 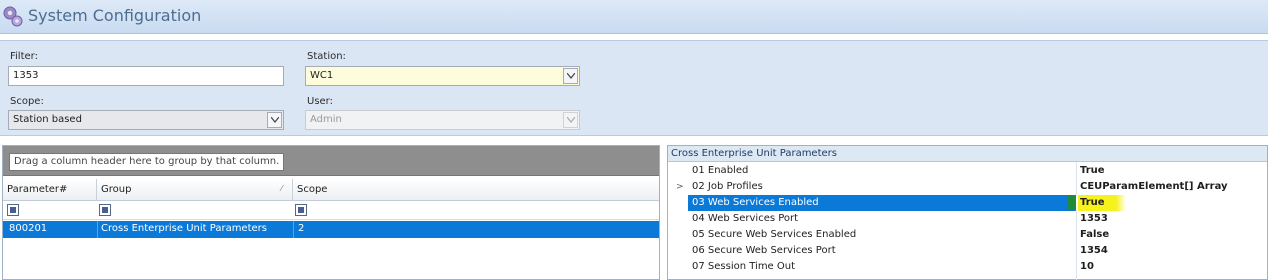 I want to click on column-headers: Parameter# Group ⁄ Scope, so click(x=331, y=190).